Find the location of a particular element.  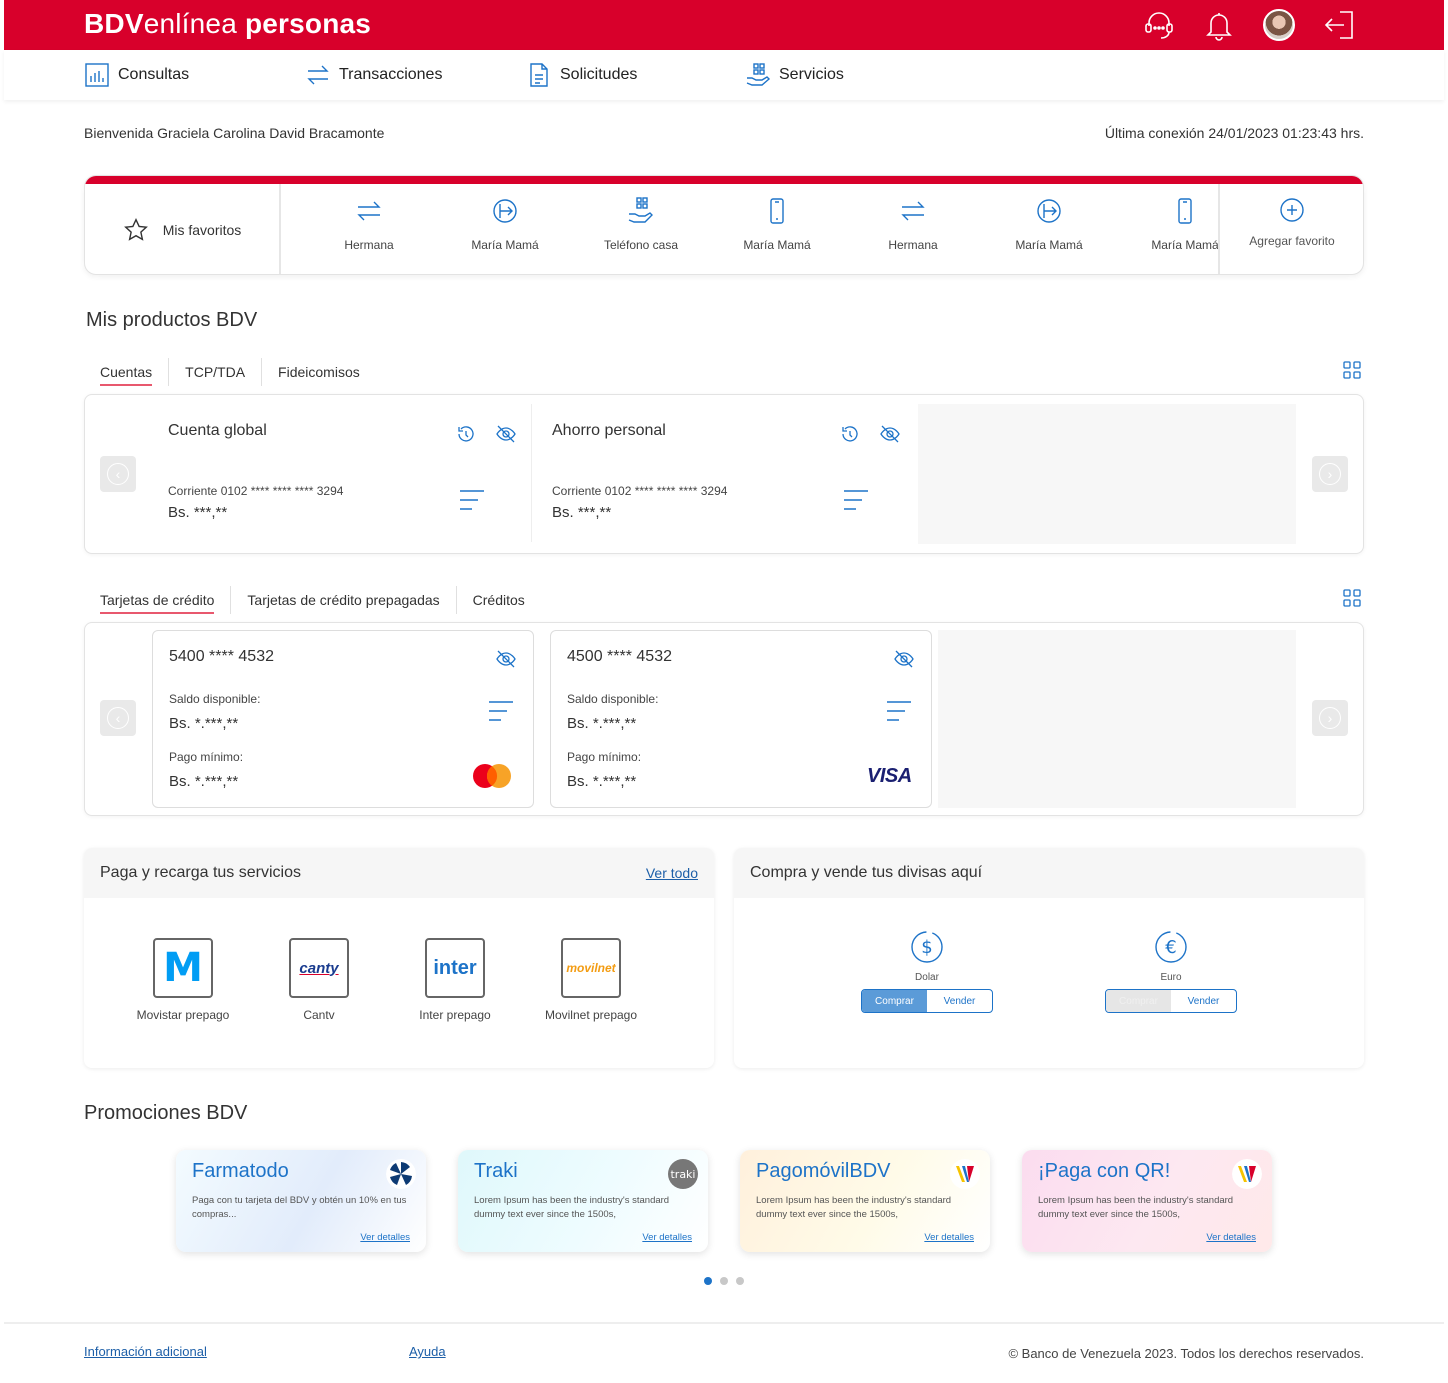

service-cantv: canty Cantv is located at coordinates (319, 980).